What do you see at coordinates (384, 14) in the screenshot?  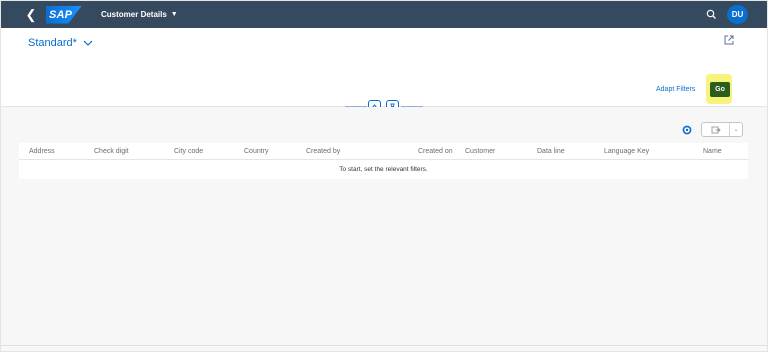 I see `shell-bar: ❮ SAP Customer Details ▼ DU` at bounding box center [384, 14].